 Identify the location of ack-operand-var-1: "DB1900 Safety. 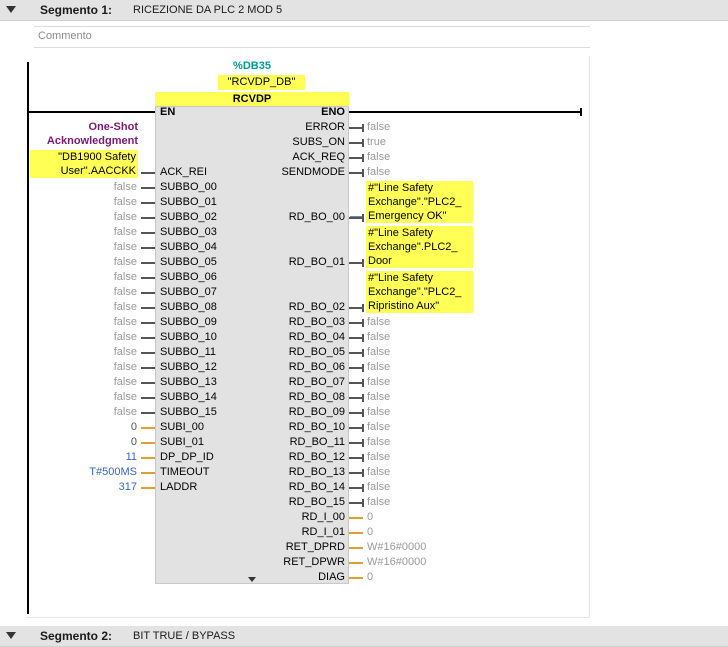
(84, 157).